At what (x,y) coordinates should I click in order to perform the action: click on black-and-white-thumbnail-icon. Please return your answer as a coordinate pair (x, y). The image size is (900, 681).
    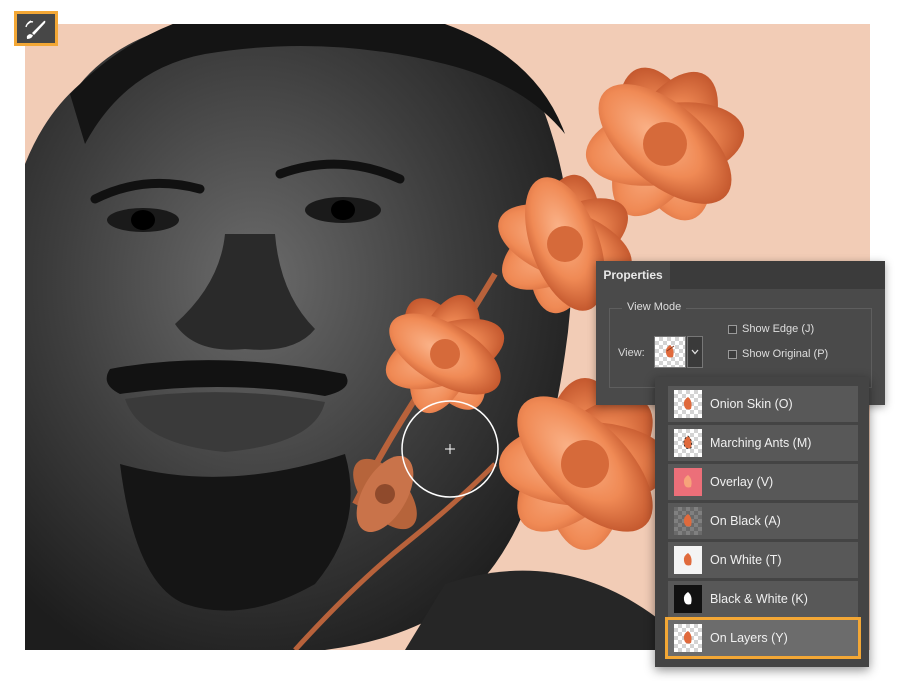
    Looking at the image, I should click on (688, 599).